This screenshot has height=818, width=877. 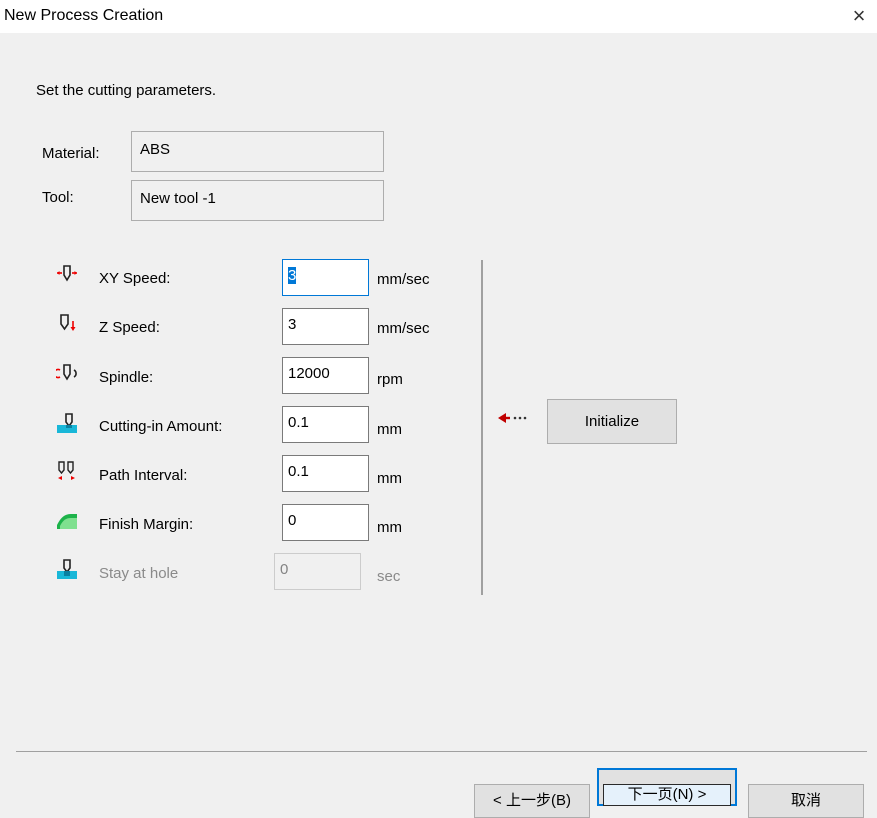 I want to click on z-speed-unit: mm/sec, so click(x=403, y=328).